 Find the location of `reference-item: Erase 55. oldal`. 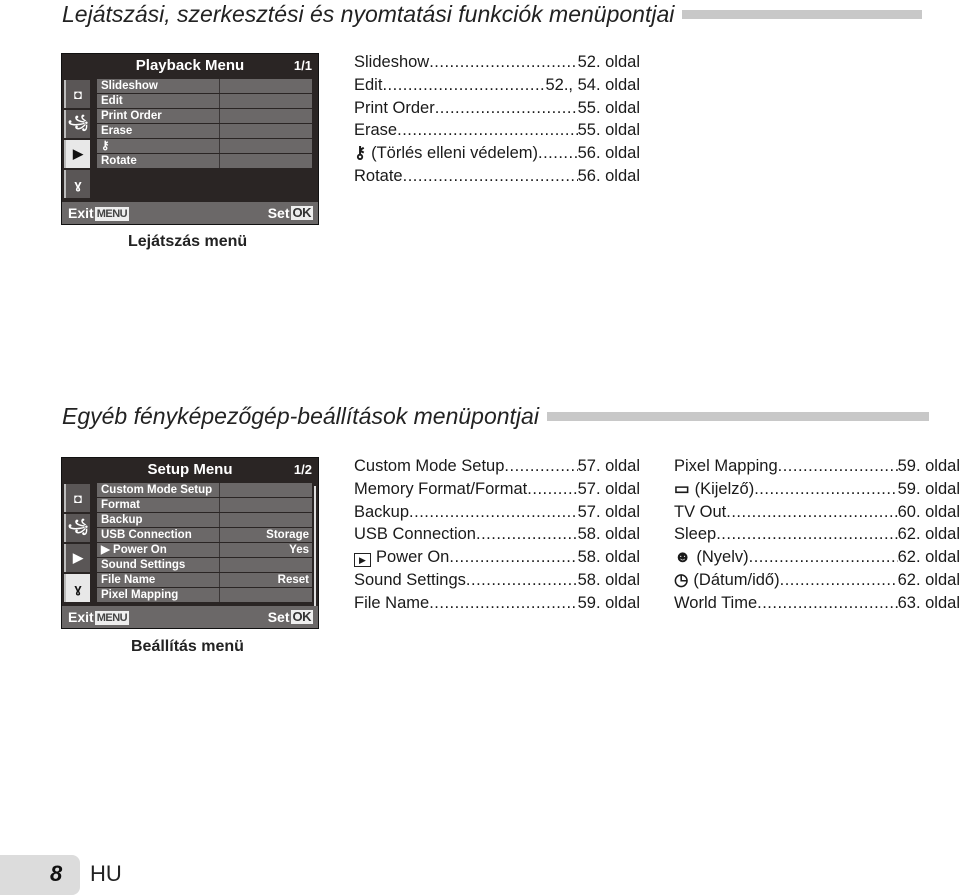

reference-item: Erase 55. oldal is located at coordinates (497, 130).